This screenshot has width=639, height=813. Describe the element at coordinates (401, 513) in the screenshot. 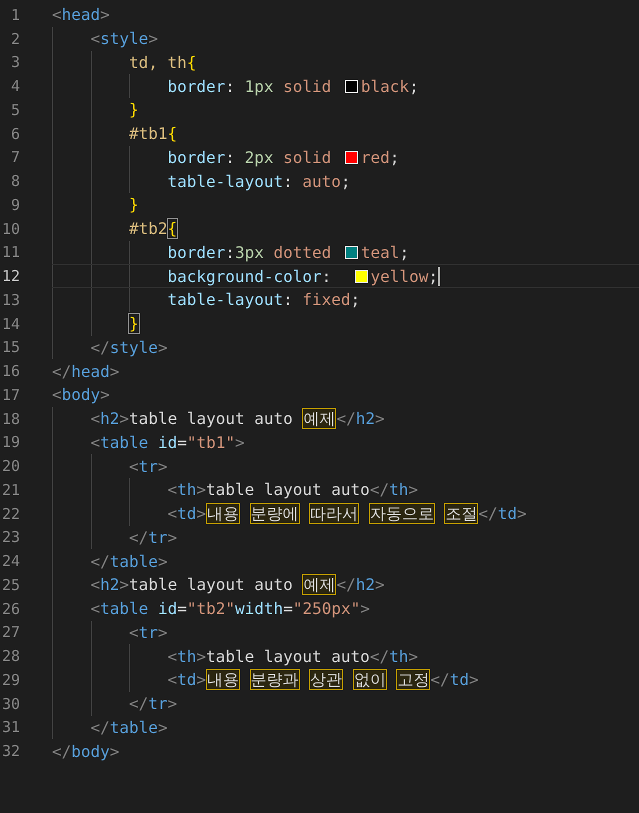

I see `highlighted-text: 자동으로` at that location.